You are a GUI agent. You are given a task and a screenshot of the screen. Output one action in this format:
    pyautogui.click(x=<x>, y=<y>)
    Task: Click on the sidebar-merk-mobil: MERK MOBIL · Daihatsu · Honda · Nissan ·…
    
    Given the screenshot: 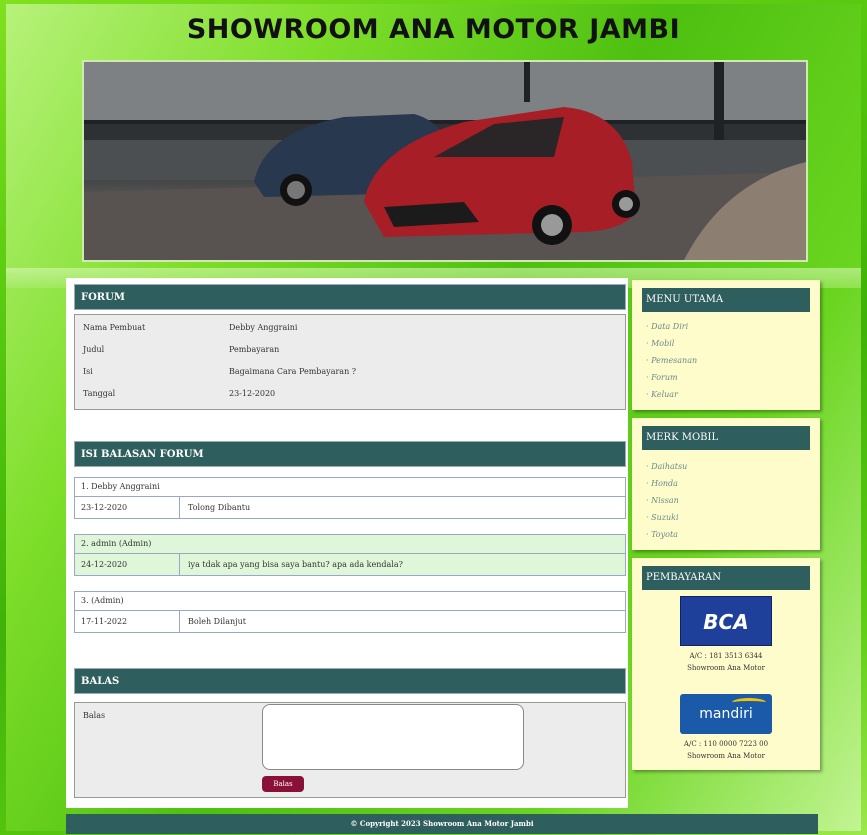 What is the action you would take?
    pyautogui.click(x=726, y=484)
    